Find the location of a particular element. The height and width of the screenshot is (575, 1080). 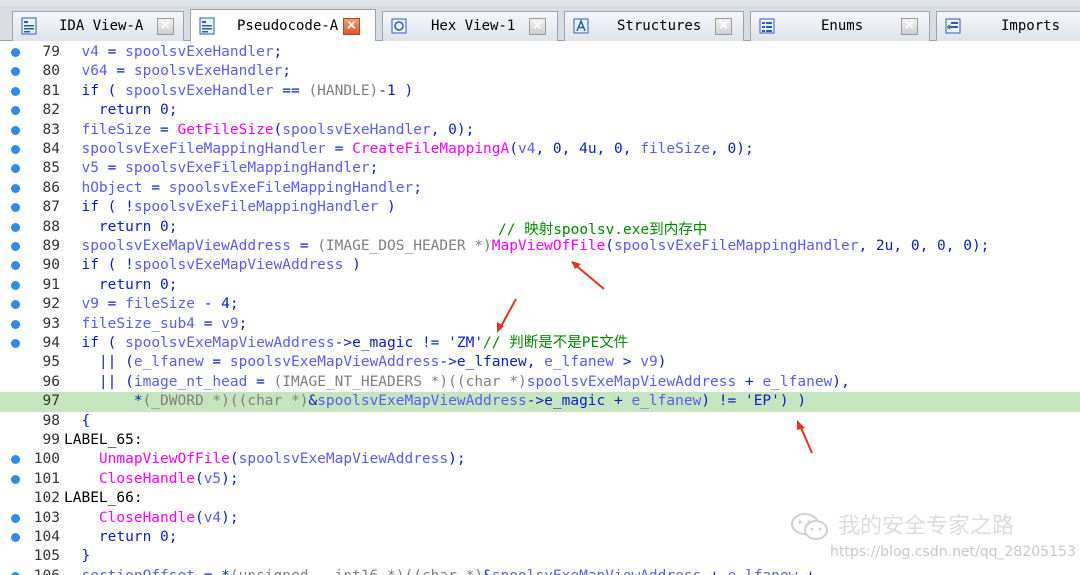

code-line: 92 v9 = fileSize - 4; is located at coordinates (540, 304).